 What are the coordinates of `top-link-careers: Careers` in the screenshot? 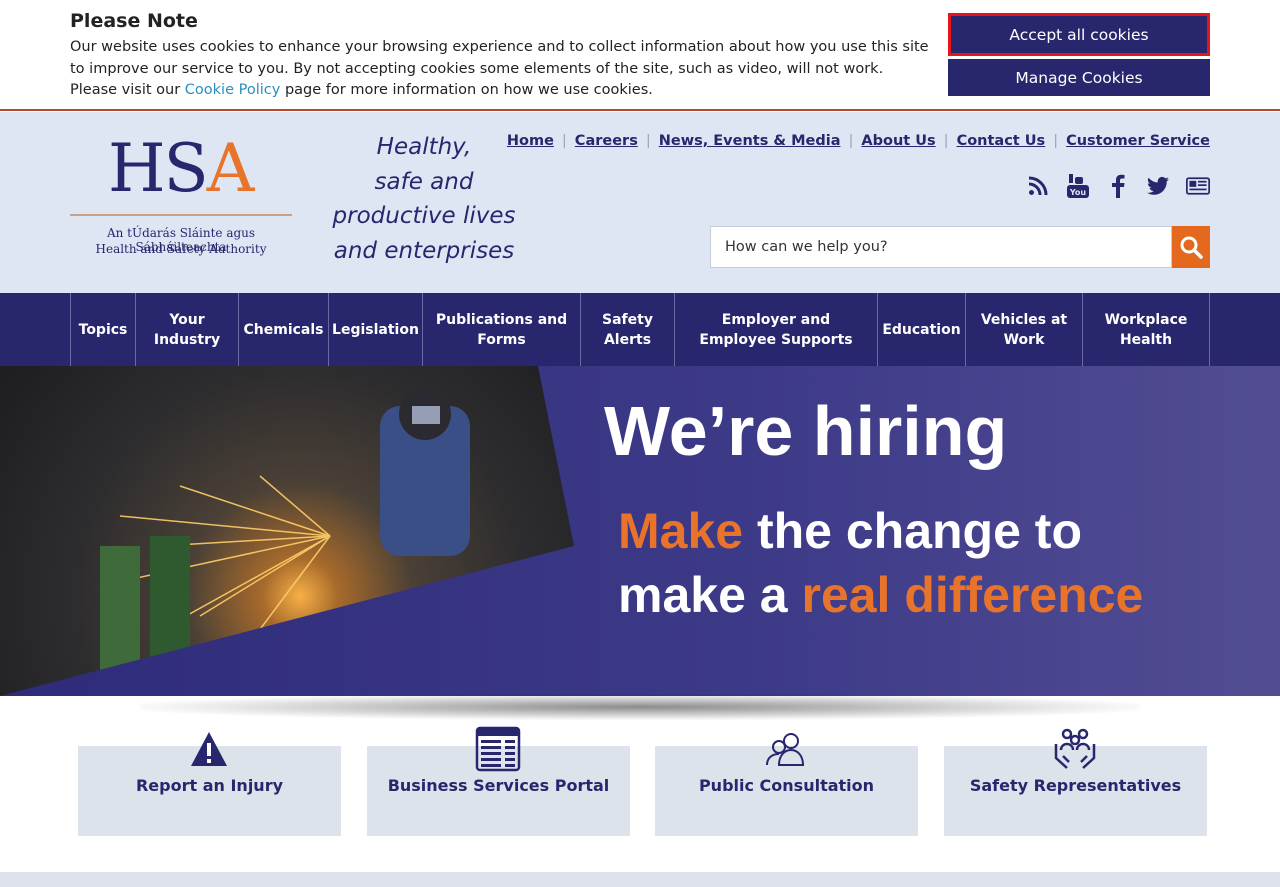 It's located at (606, 141).